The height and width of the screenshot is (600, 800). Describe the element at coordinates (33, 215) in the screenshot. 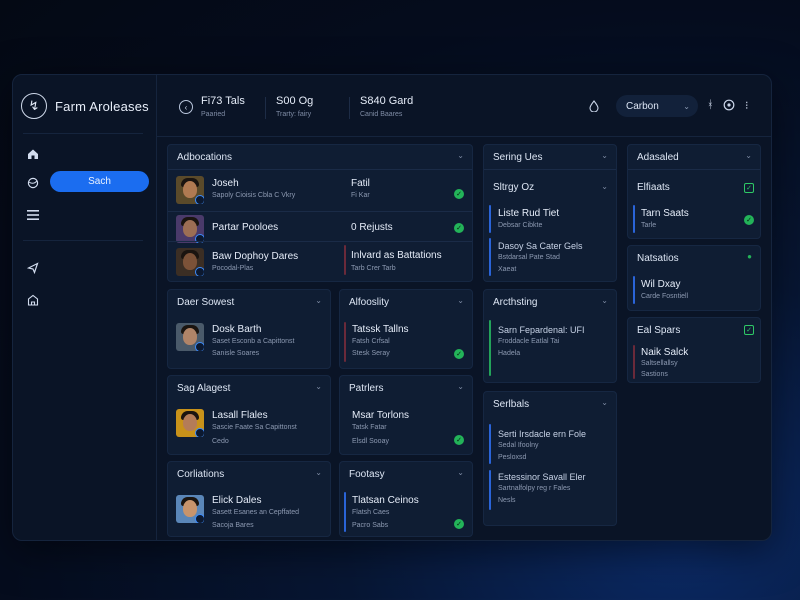

I see `menu-icon` at that location.